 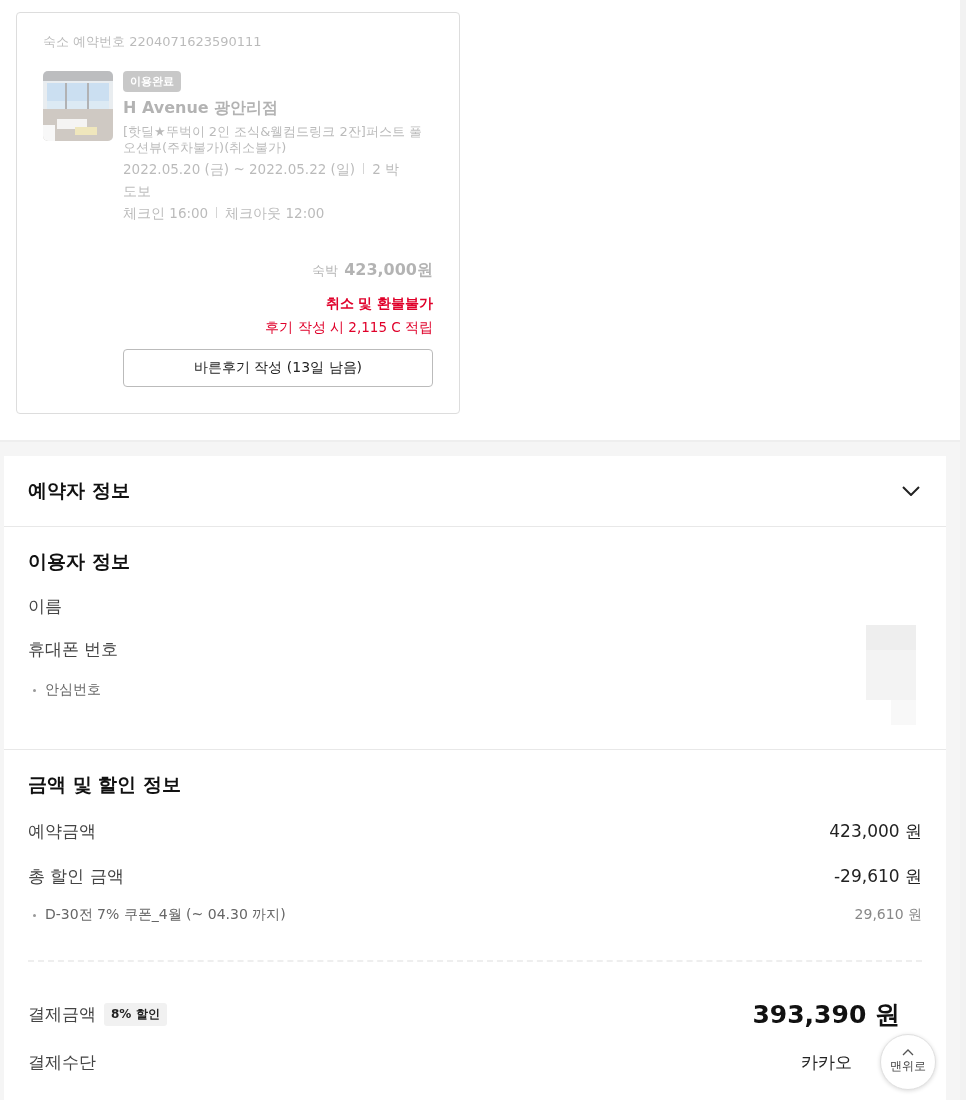 I want to click on scroll-top-button: 맨위로, so click(x=908, y=1062).